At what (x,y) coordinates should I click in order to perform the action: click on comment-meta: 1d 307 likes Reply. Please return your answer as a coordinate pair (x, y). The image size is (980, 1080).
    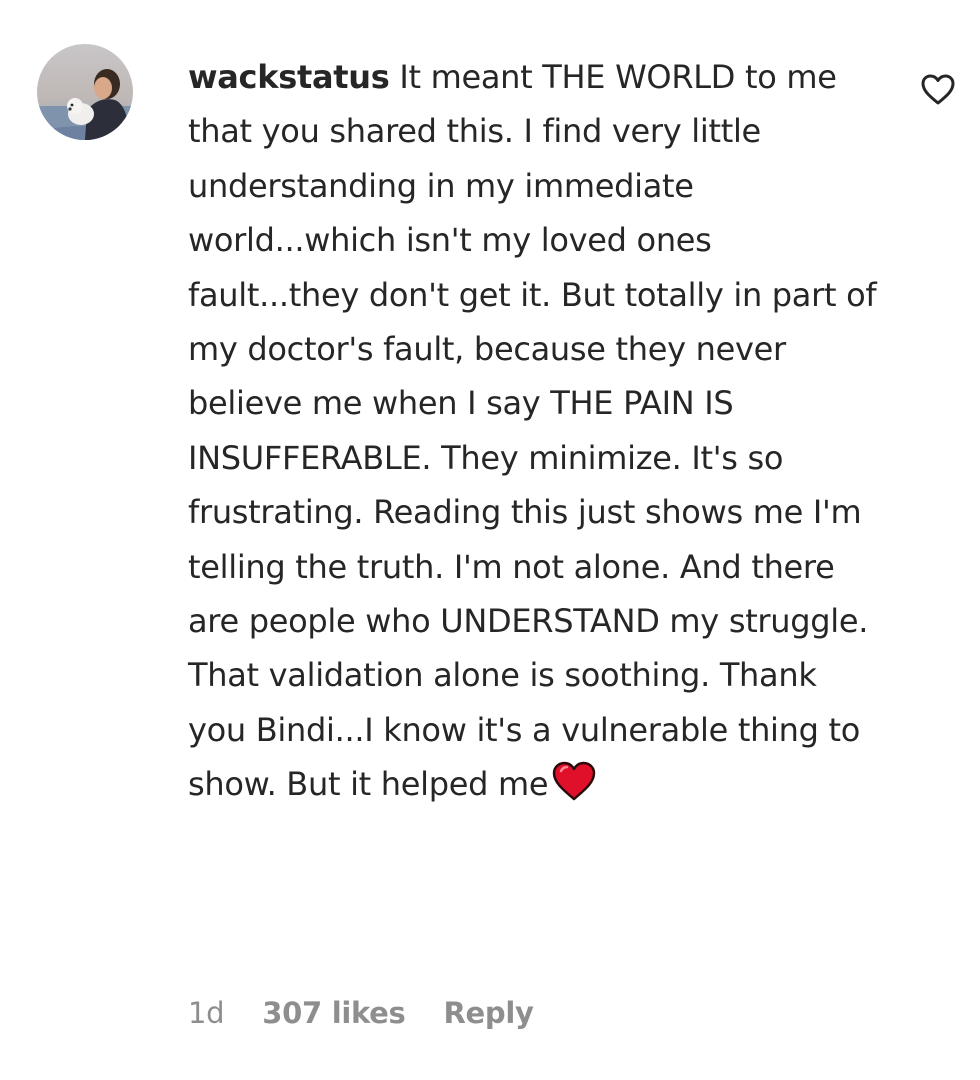
    Looking at the image, I should click on (361, 1013).